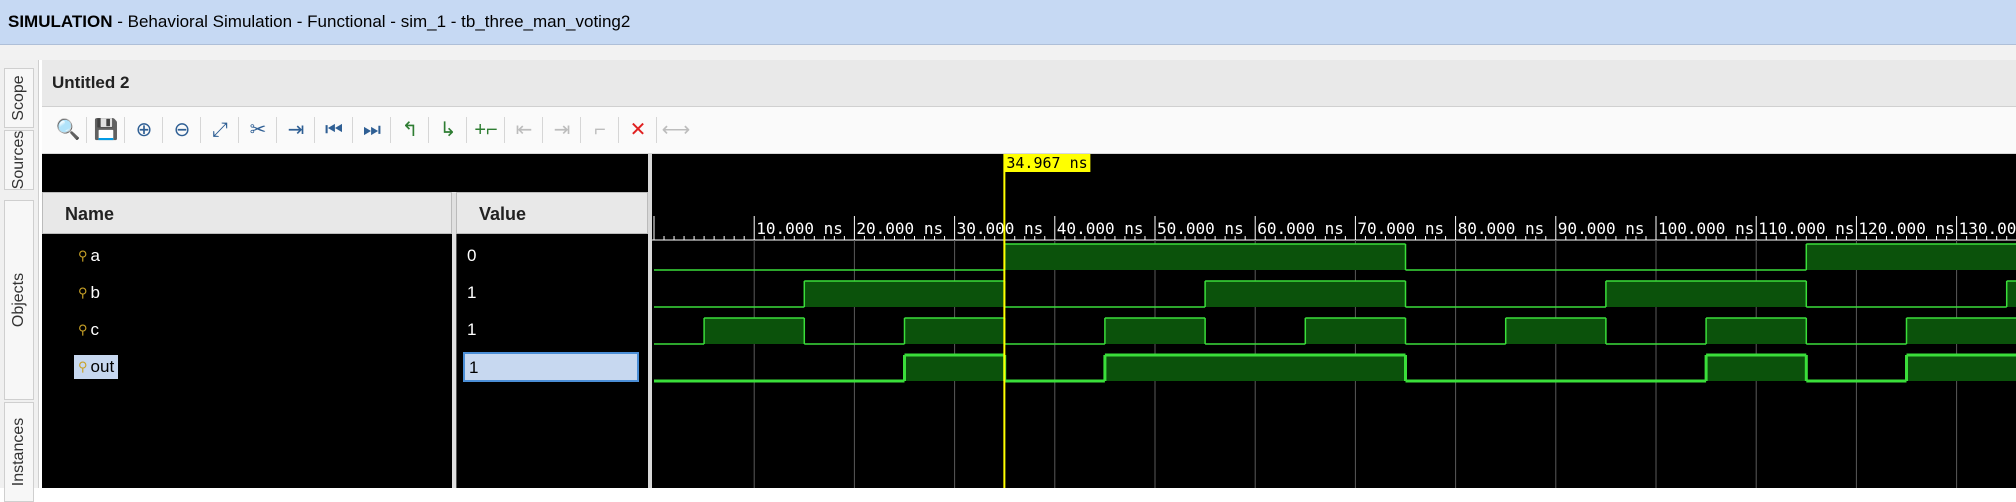  I want to click on next-marker-icon: ⇥, so click(562, 130).